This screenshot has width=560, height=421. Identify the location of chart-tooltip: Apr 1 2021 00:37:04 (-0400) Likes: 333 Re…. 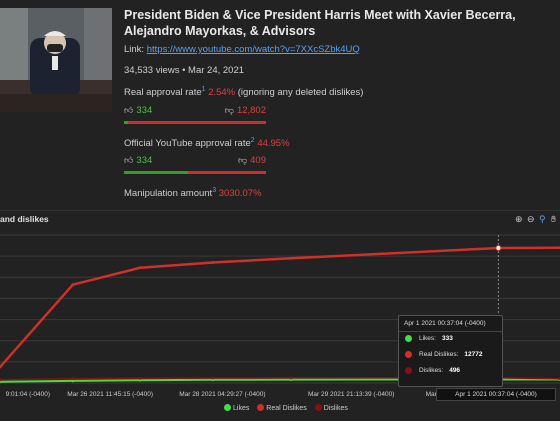
(450, 351).